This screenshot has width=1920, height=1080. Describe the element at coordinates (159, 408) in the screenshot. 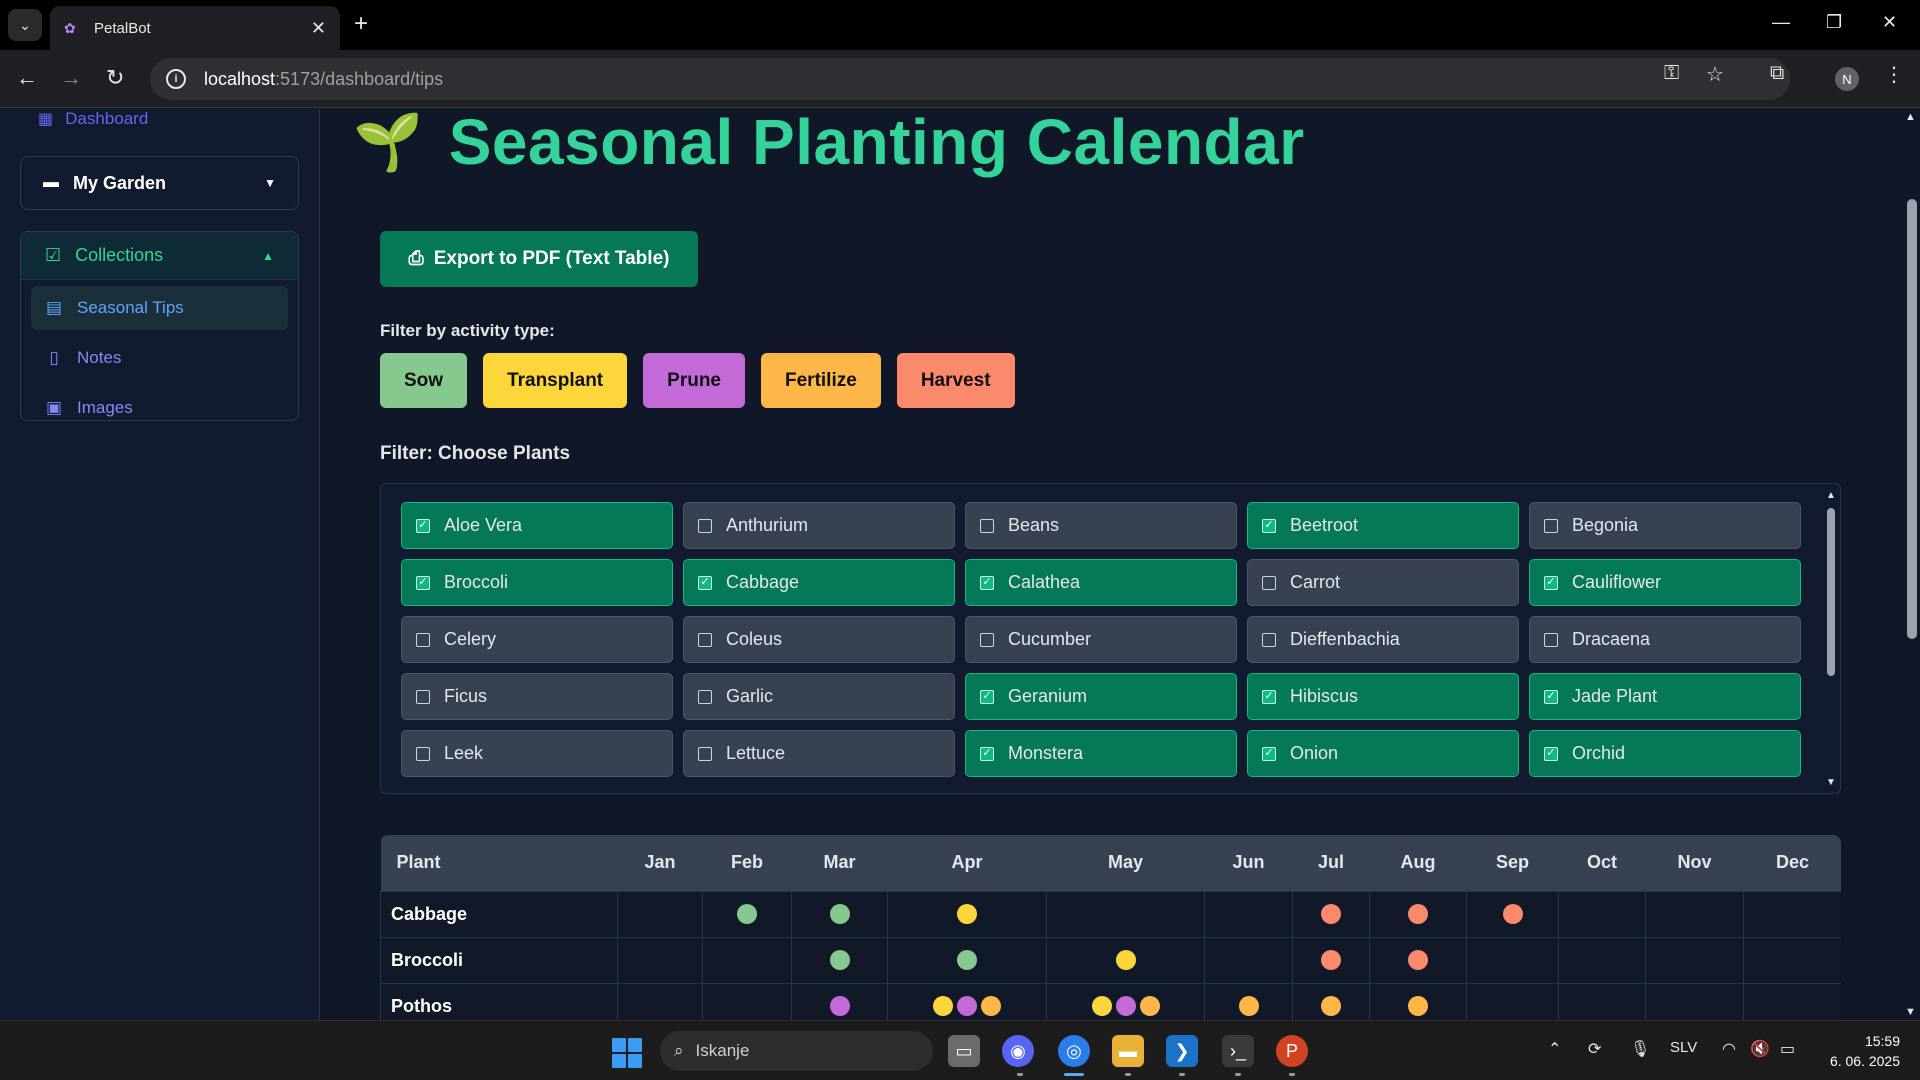

I see `sidebar-item-images: ▣ Images` at that location.